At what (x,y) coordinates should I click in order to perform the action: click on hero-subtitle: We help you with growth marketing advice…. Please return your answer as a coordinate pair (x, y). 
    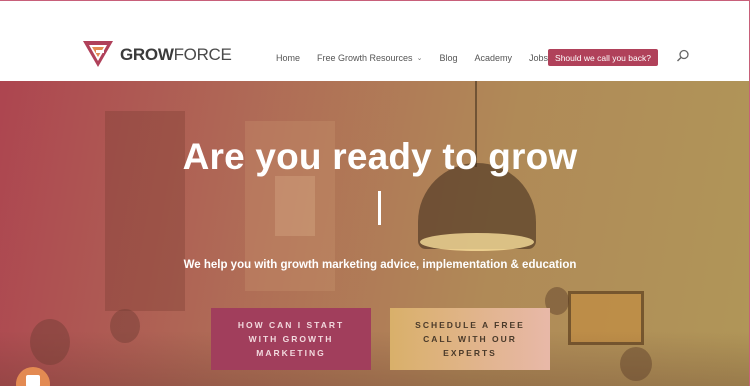
    Looking at the image, I should click on (380, 265).